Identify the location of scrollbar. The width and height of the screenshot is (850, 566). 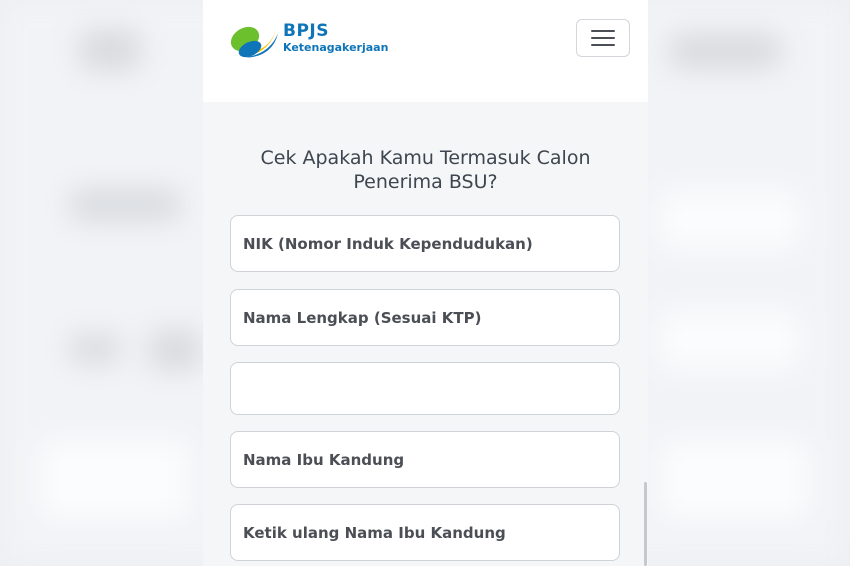
(645, 524).